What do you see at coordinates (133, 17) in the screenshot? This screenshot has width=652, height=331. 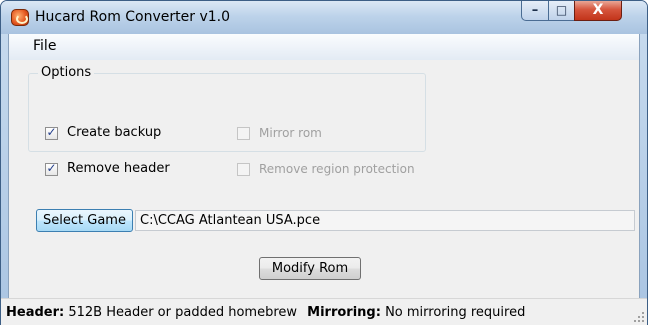 I see `window-title: Hucard Rom Converter v1.0` at bounding box center [133, 17].